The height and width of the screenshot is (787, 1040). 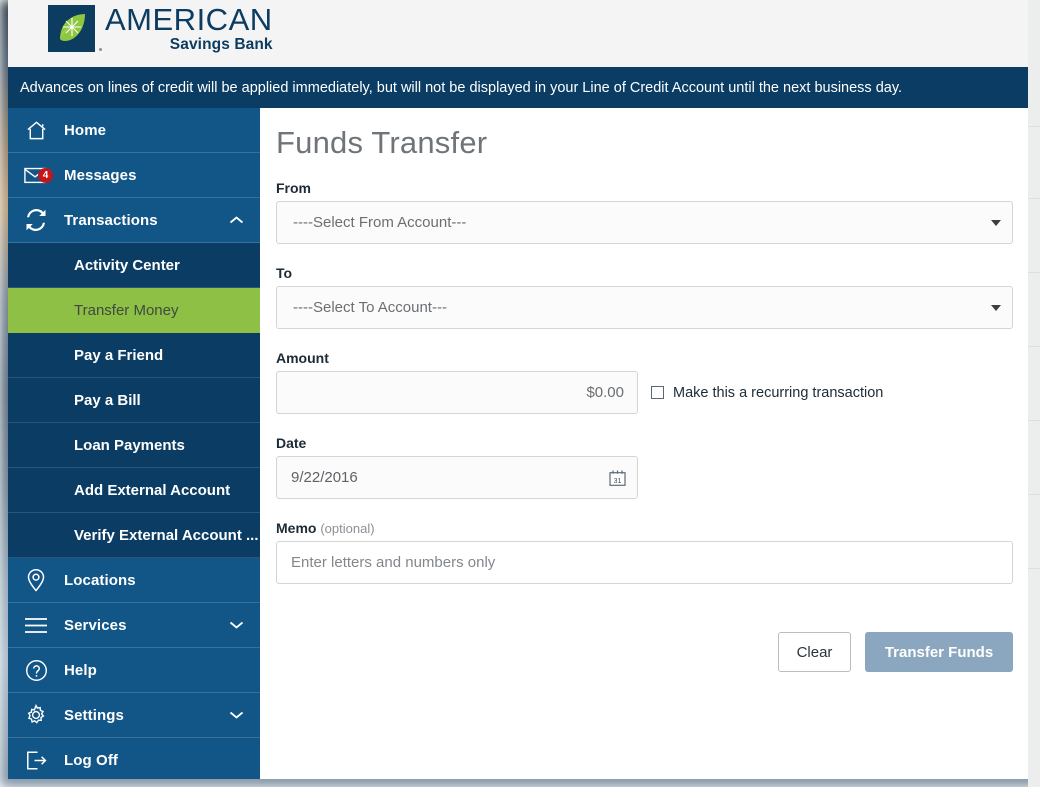 I want to click on form-actions: Clear Transfer Funds, so click(x=895, y=652).